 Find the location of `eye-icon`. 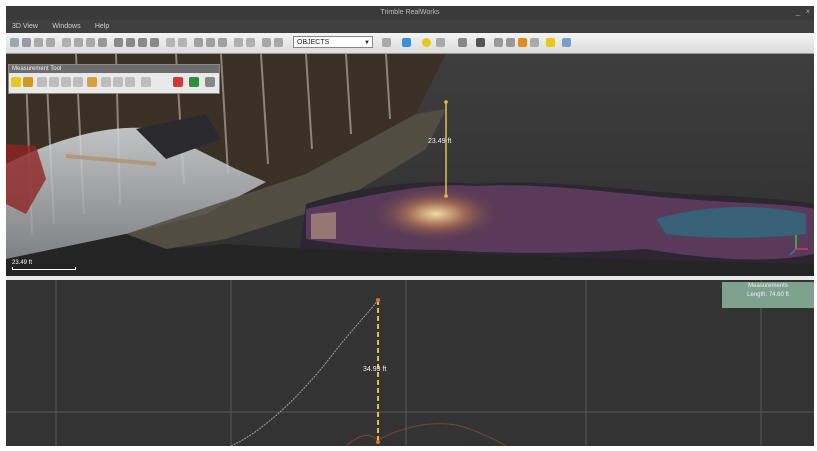

eye-icon is located at coordinates (462, 42).